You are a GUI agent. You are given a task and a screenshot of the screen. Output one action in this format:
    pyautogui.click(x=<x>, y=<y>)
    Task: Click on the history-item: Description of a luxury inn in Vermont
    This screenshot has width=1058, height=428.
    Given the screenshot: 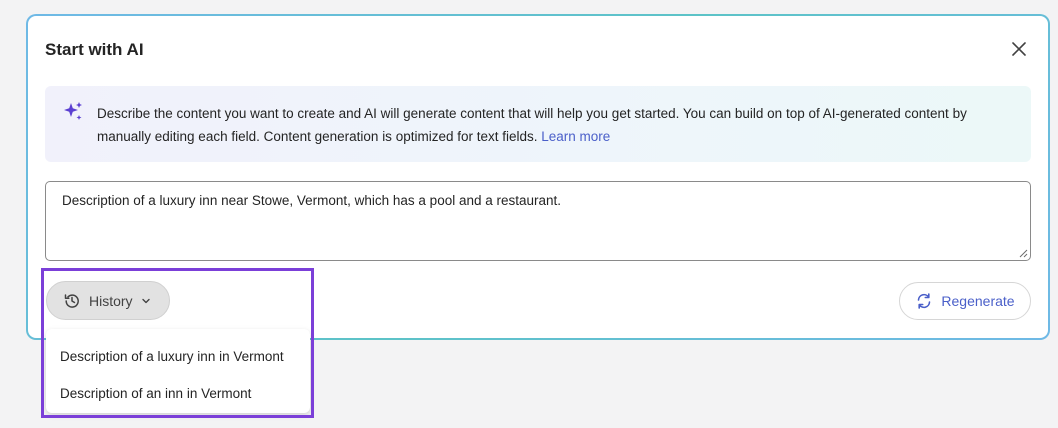 What is the action you would take?
    pyautogui.click(x=172, y=356)
    